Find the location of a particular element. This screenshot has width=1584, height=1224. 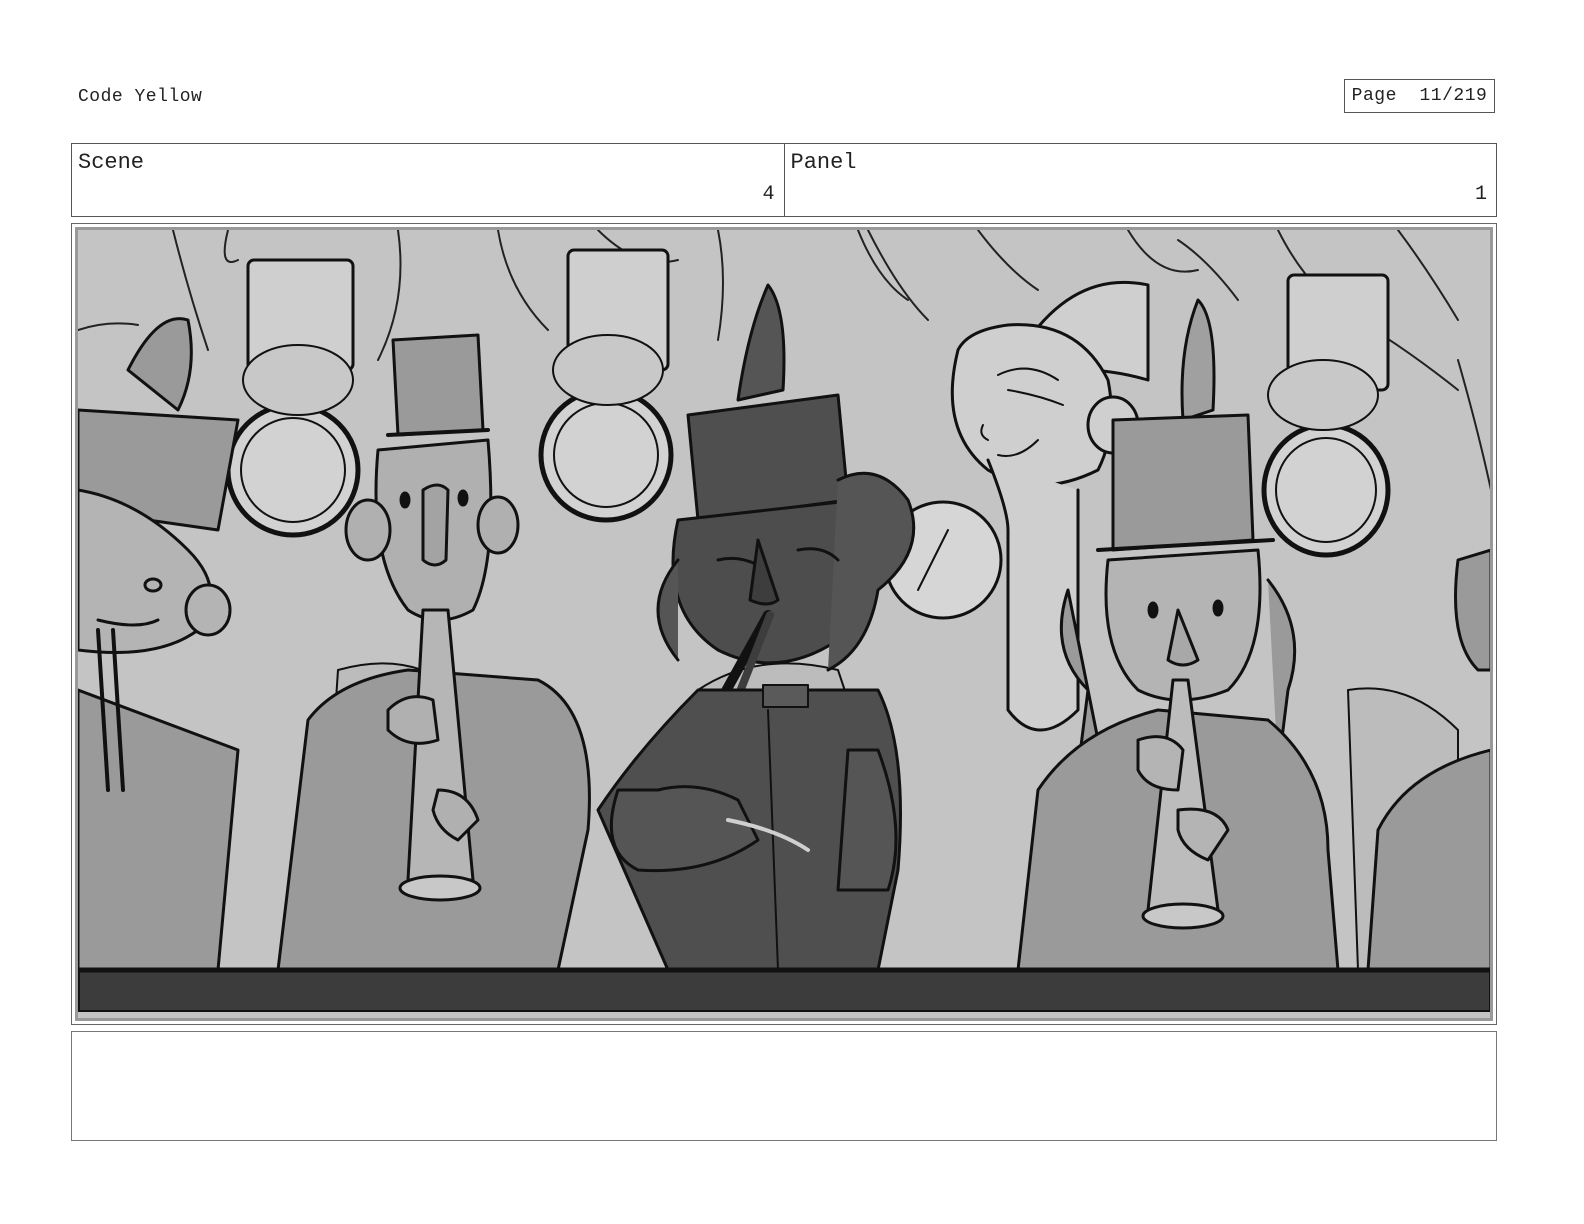

page-number: 11/219 is located at coordinates (1453, 96).